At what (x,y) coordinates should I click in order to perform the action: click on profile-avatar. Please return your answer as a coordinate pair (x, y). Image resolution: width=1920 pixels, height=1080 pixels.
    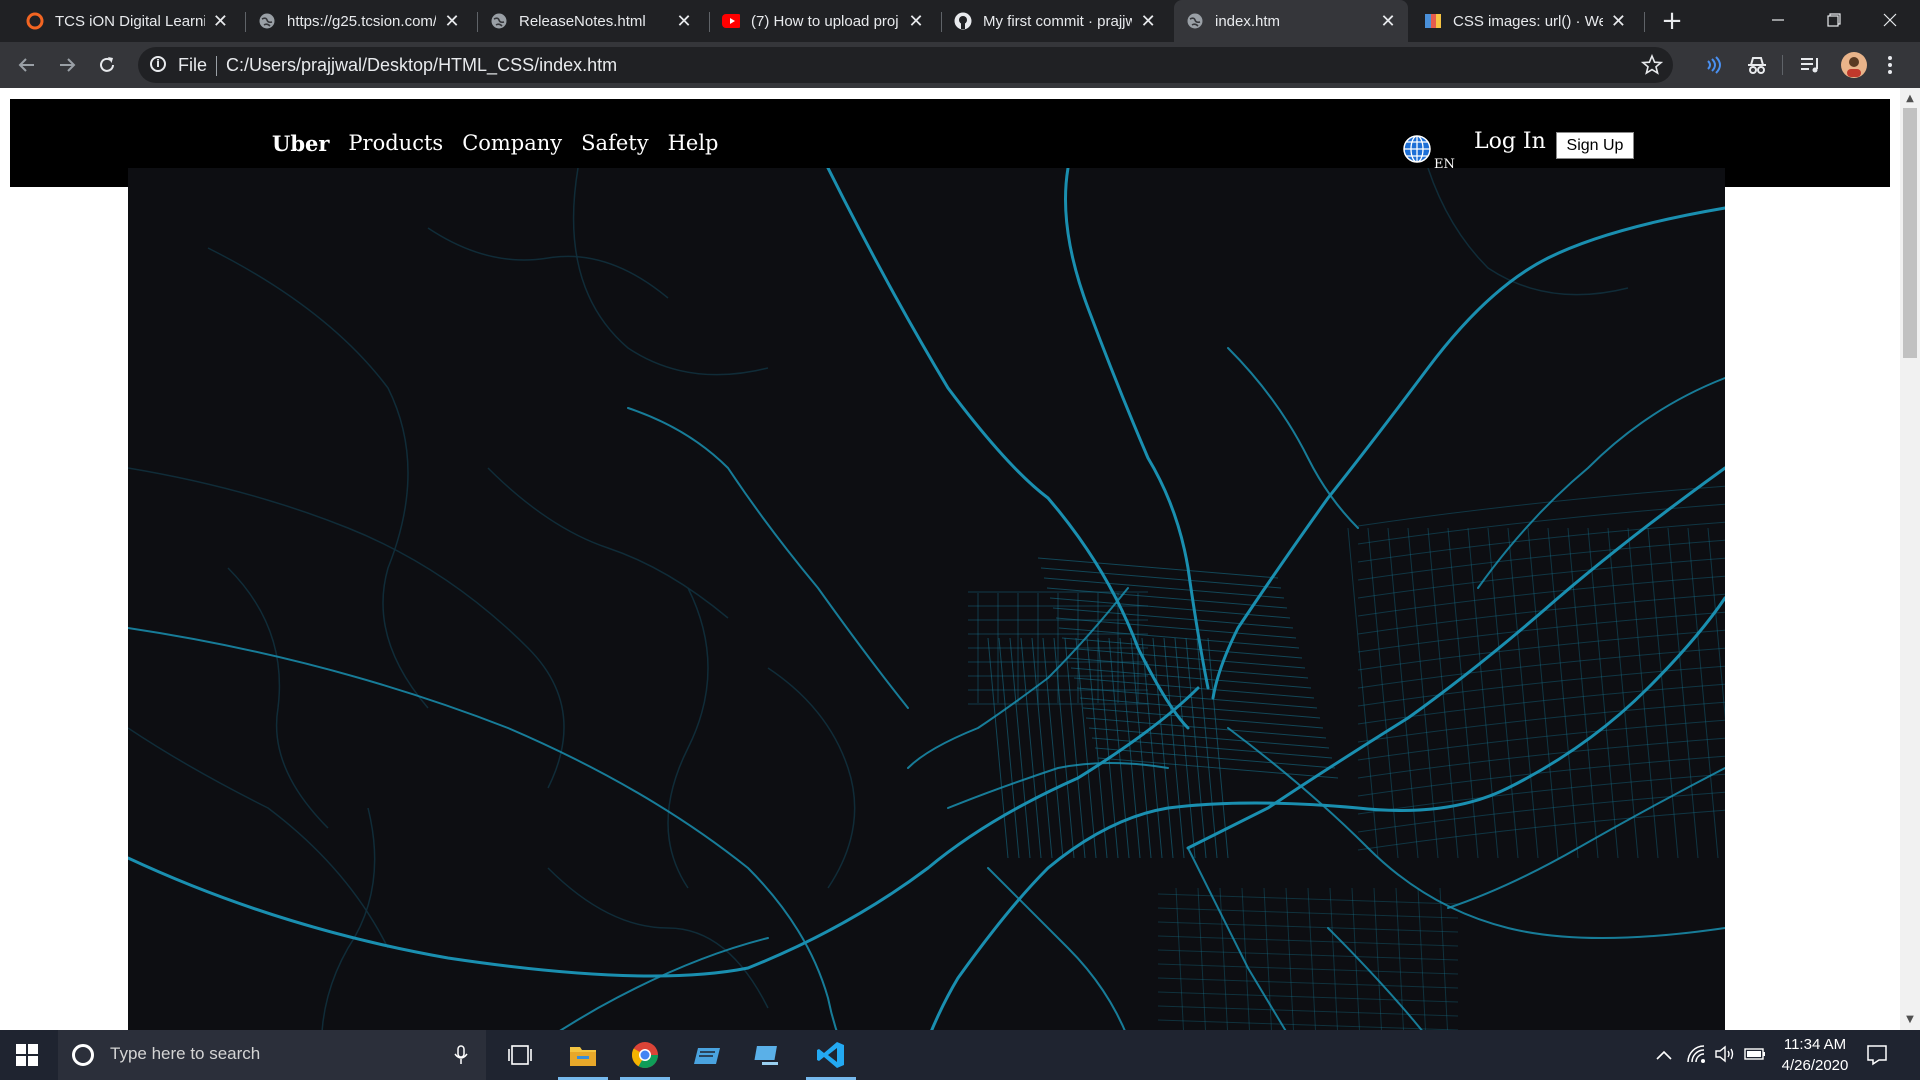
    Looking at the image, I should click on (1854, 65).